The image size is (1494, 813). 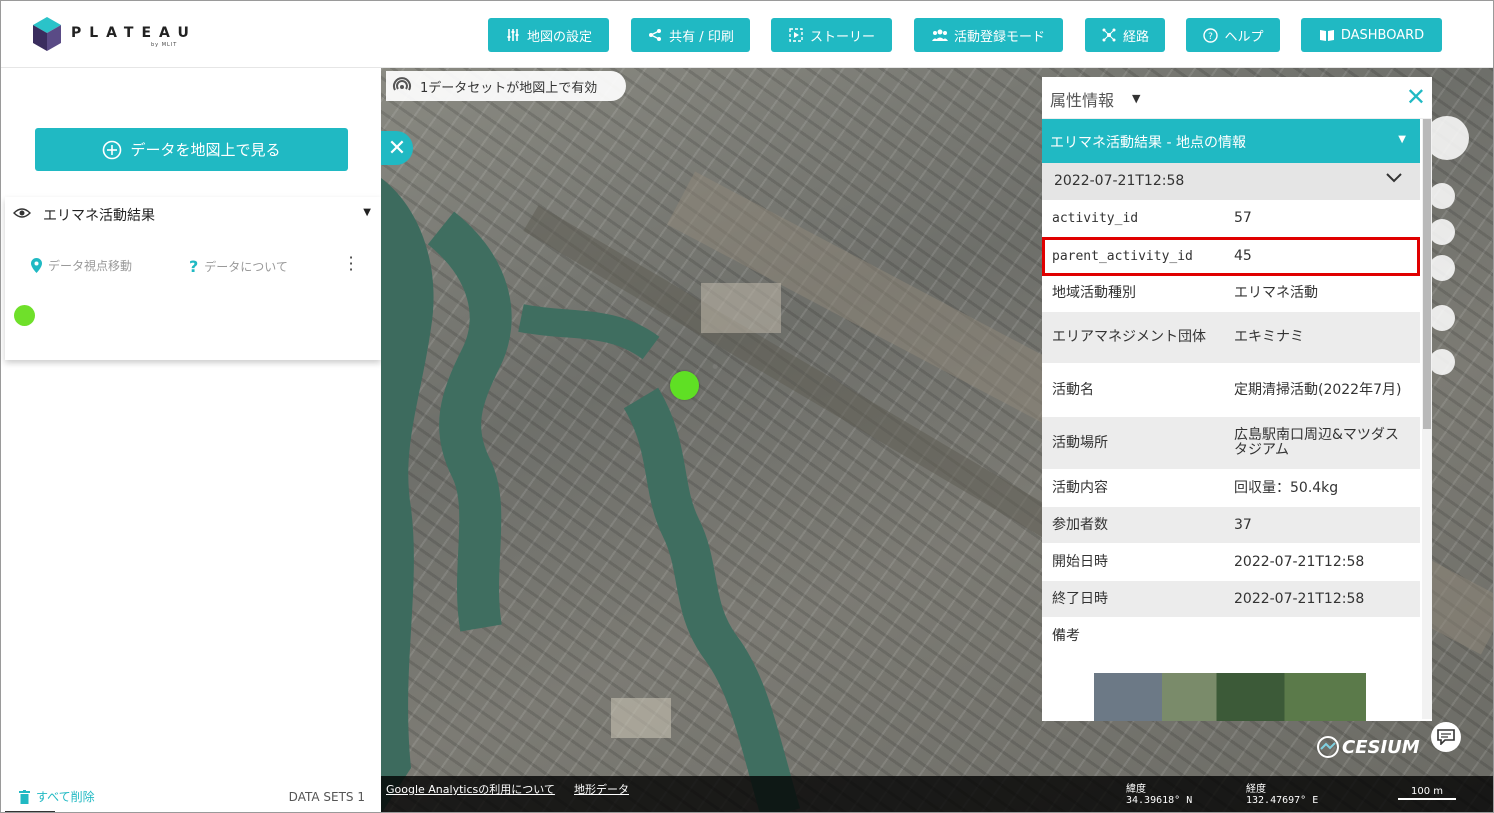 What do you see at coordinates (99, 215) in the screenshot?
I see `dataset-title: エリマネ活動結果` at bounding box center [99, 215].